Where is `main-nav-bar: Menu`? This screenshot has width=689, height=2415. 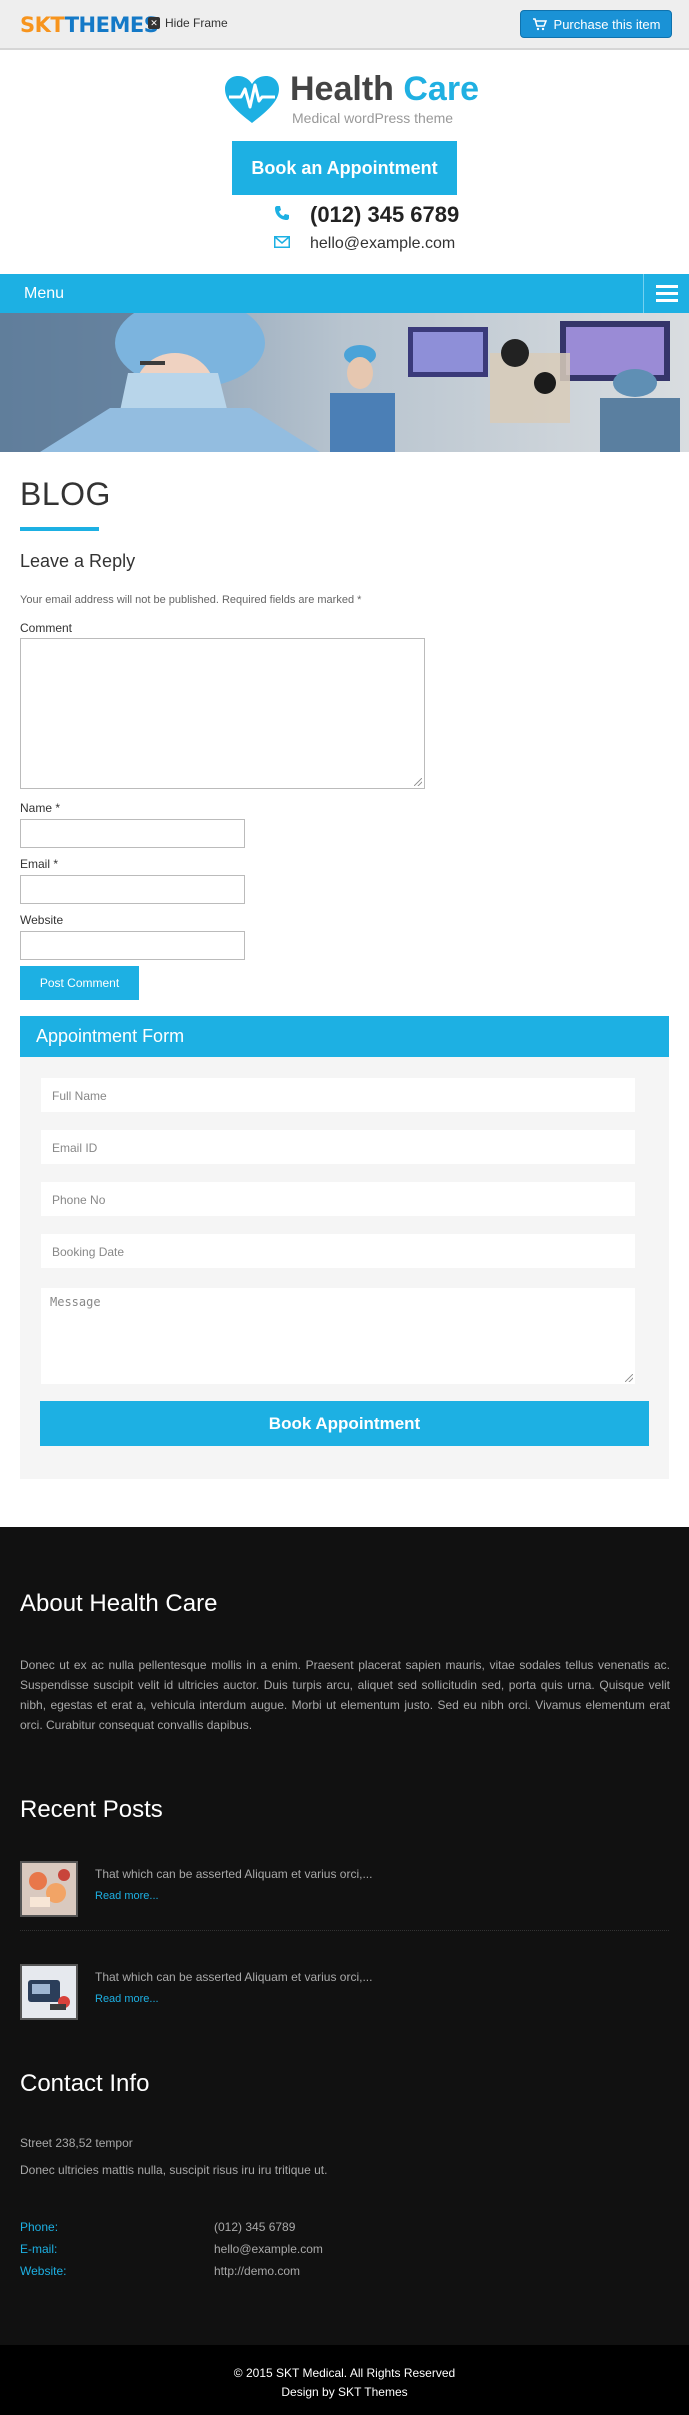 main-nav-bar: Menu is located at coordinates (344, 293).